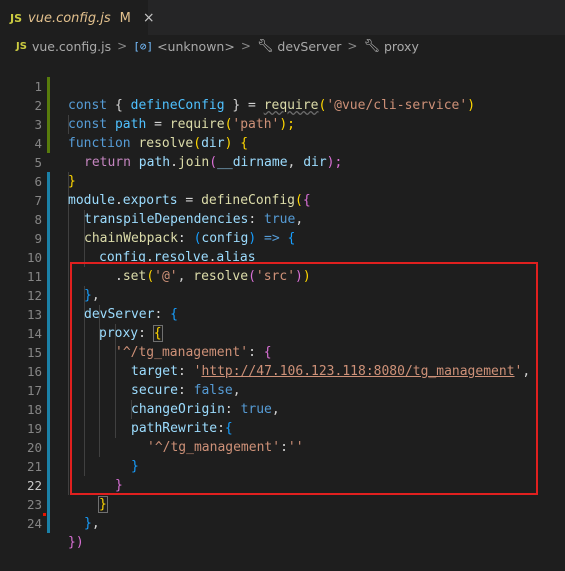 The height and width of the screenshot is (571, 565). Describe the element at coordinates (282, 332) in the screenshot. I see `code-line: 14 '^/tg_management': {` at that location.